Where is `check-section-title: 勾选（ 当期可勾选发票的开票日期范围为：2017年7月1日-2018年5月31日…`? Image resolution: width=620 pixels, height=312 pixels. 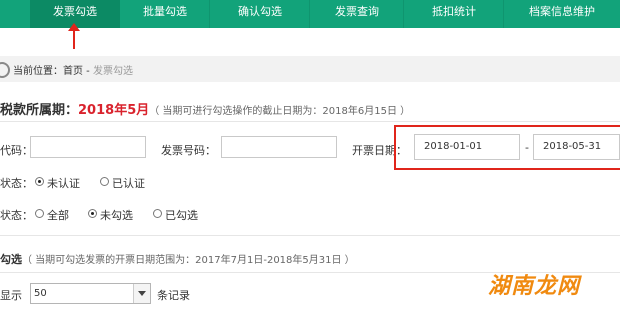 check-section-title: 勾选（ 当期可勾选发票的开票日期范围为：2017年7月1日-2018年5月31日… is located at coordinates (177, 259).